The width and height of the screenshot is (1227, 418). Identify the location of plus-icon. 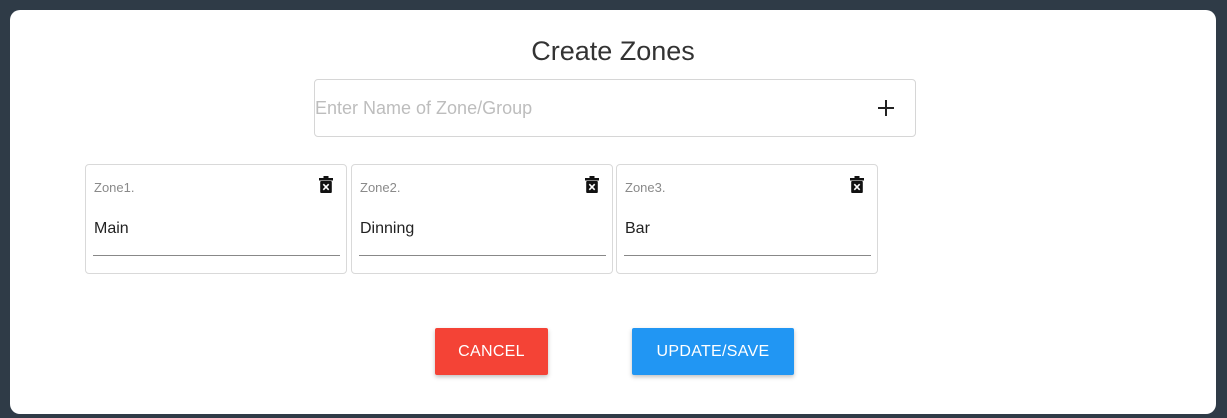
(886, 108).